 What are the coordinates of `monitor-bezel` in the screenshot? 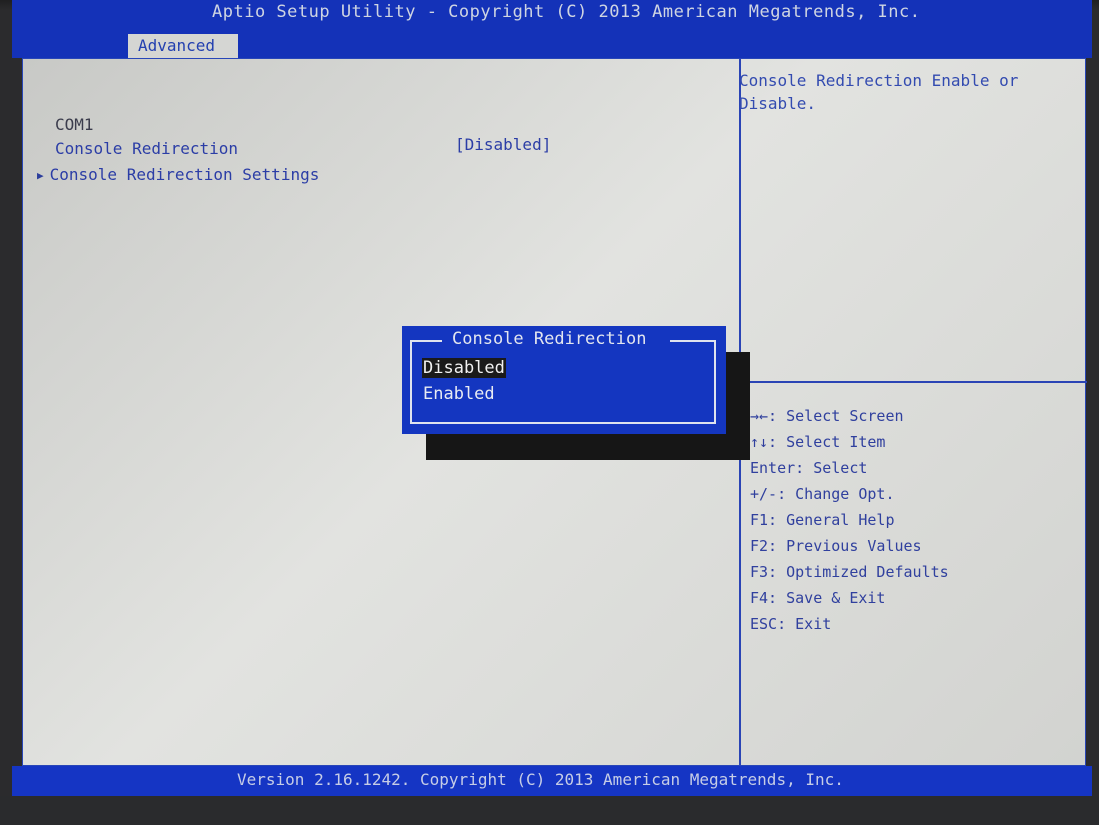 It's located at (549, 810).